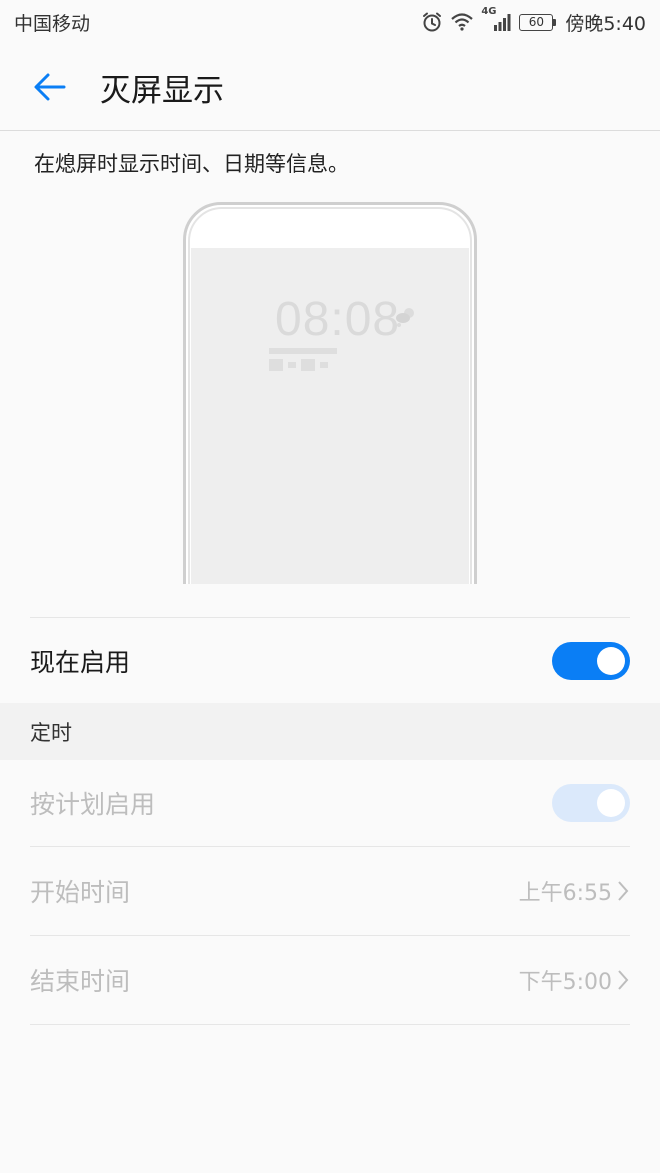  Describe the element at coordinates (330, 731) in the screenshot. I see `schedule-section-header: 定时` at that location.